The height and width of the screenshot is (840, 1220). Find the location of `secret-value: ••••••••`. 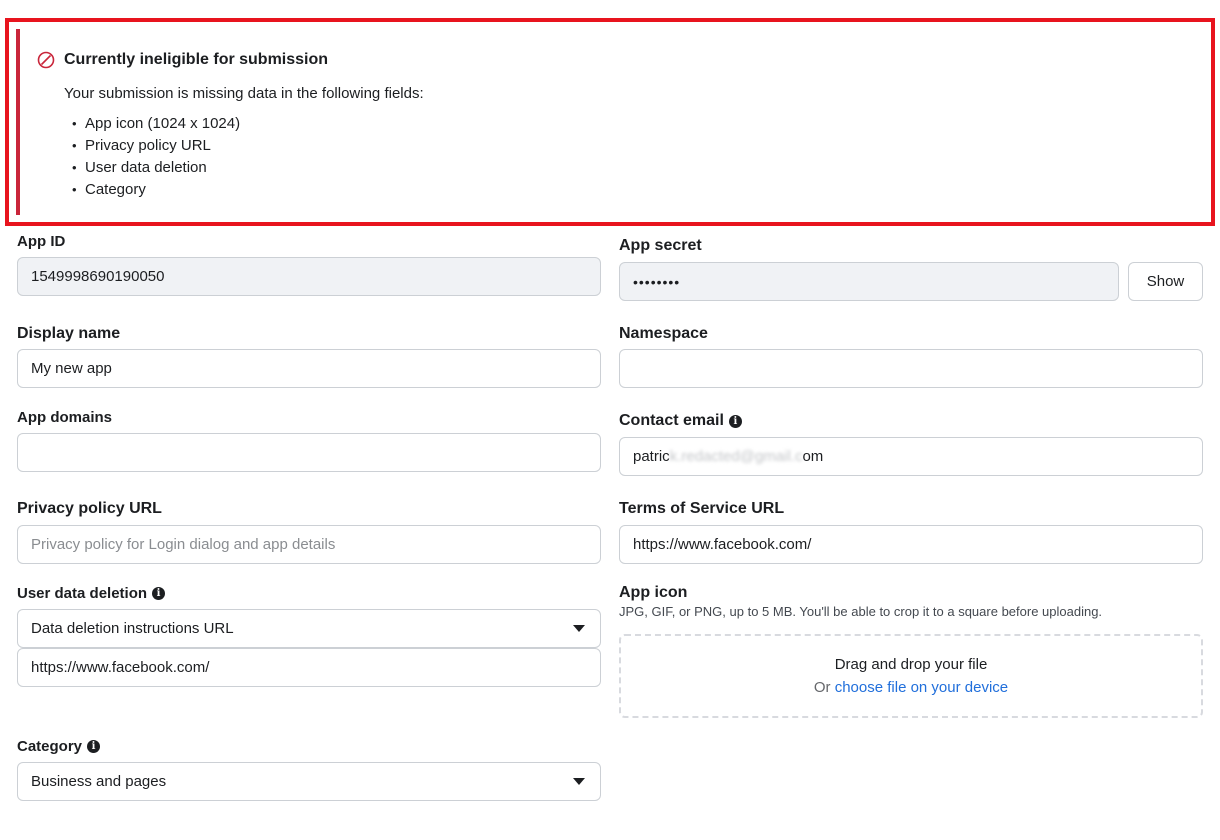

secret-value: •••••••• is located at coordinates (657, 281).